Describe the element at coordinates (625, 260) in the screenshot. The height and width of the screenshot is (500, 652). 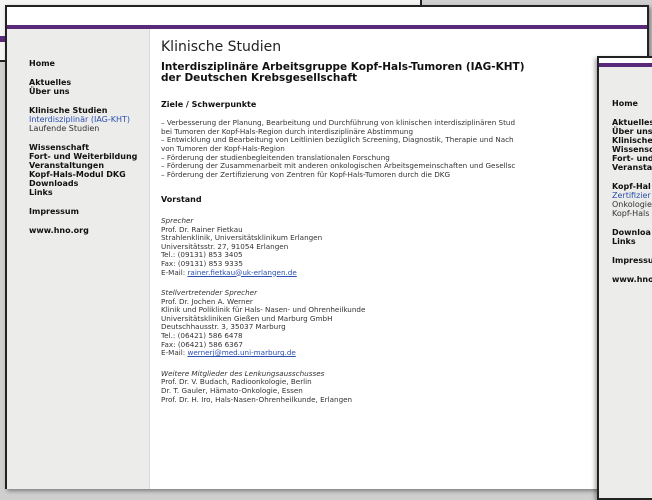
I see `nav-impressum: Impressu` at that location.